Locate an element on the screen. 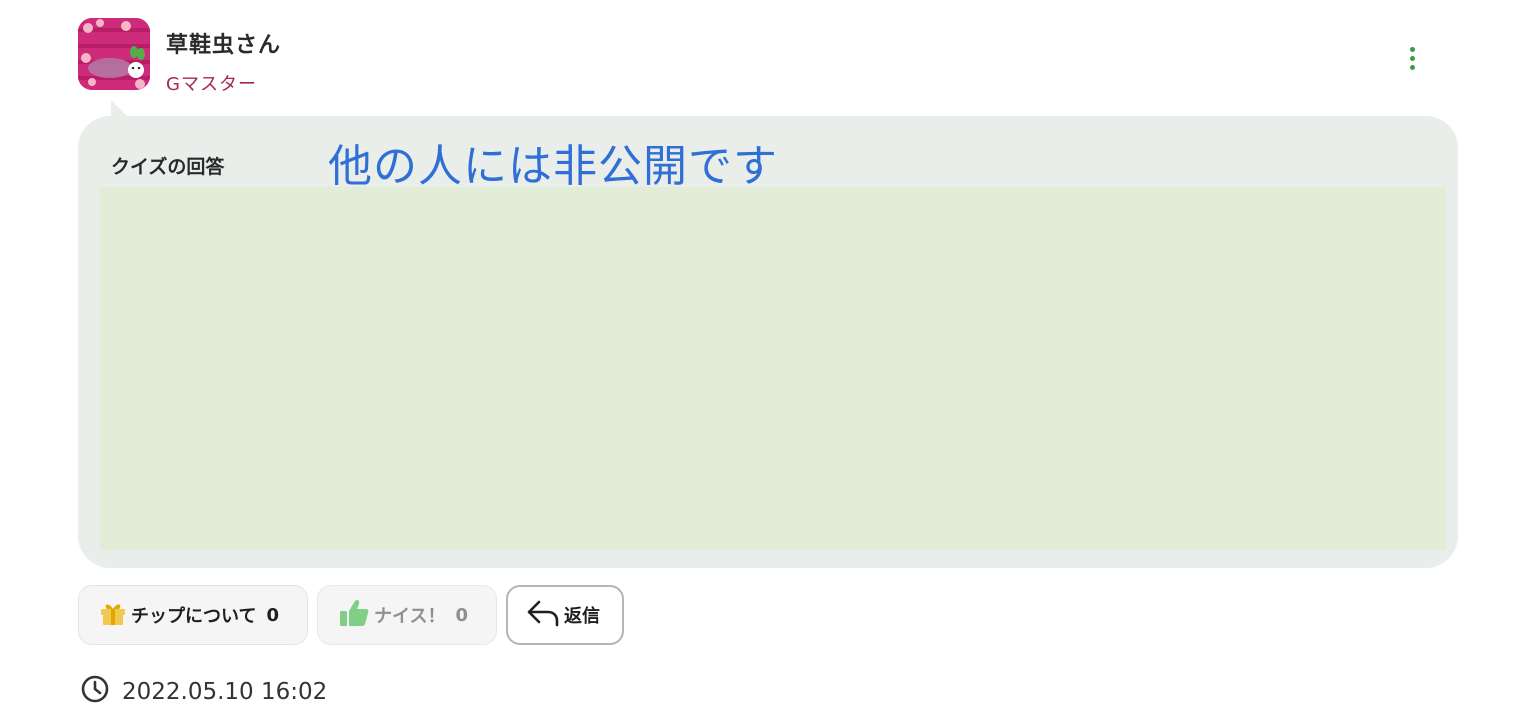  nice-button: ナイス！ 0 is located at coordinates (407, 615).